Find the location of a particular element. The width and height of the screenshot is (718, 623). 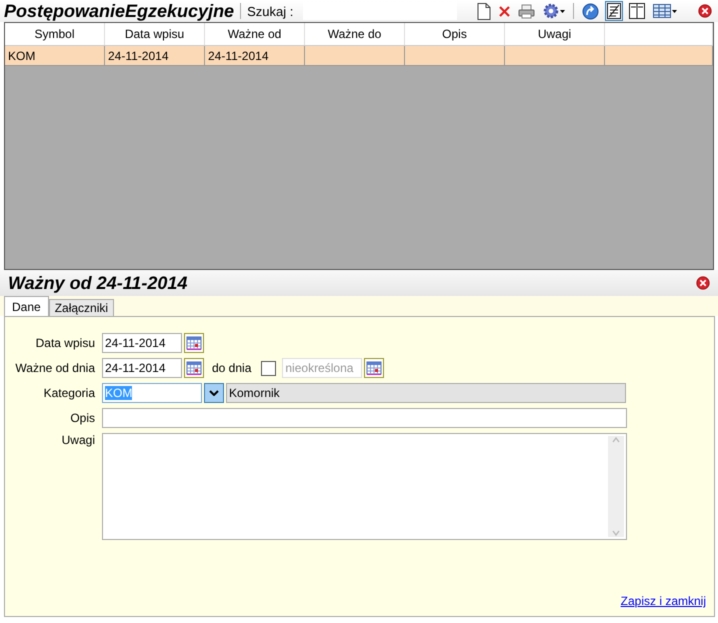

tab: Załączniki is located at coordinates (81, 307).